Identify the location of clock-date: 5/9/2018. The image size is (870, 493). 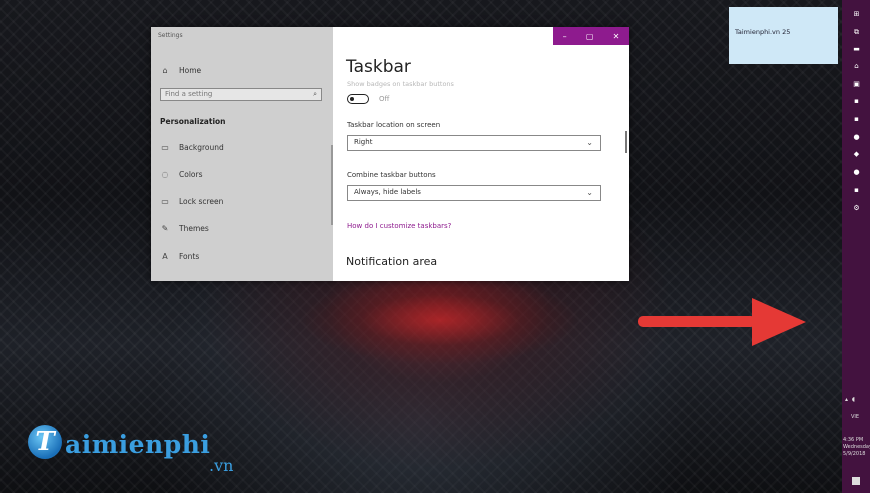
(854, 454).